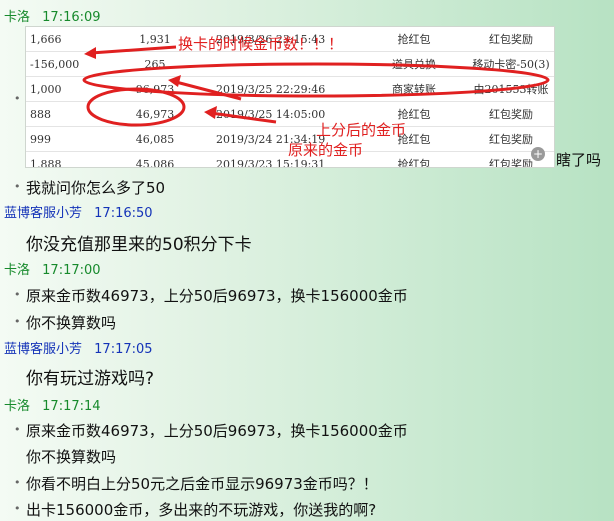  I want to click on message-header: 卡洛 17:17:00, so click(52, 268).